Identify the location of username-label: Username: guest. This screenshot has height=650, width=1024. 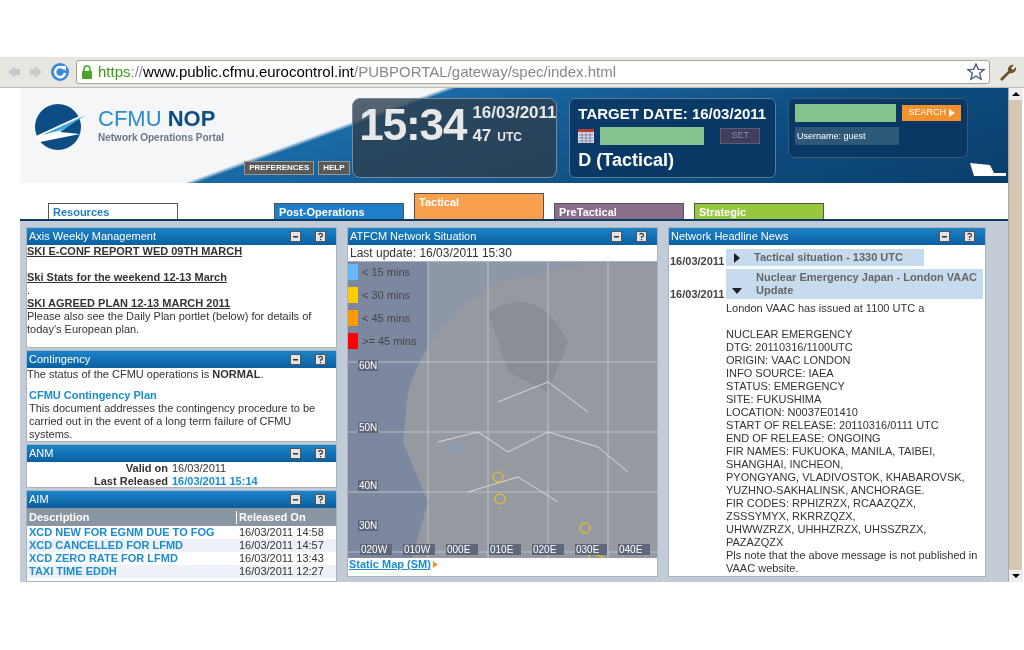
(847, 136).